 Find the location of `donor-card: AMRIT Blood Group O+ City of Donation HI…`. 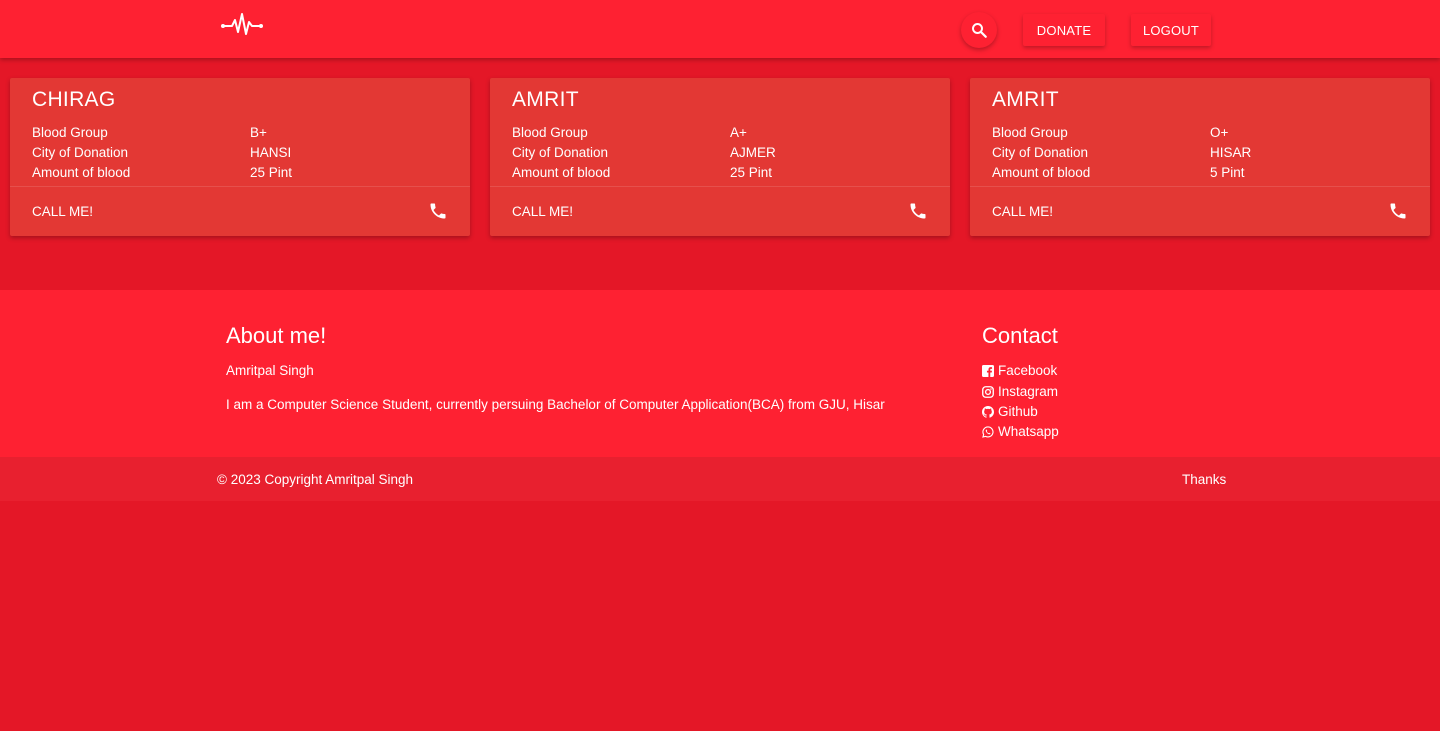

donor-card: AMRIT Blood Group O+ City of Donation HI… is located at coordinates (1200, 157).